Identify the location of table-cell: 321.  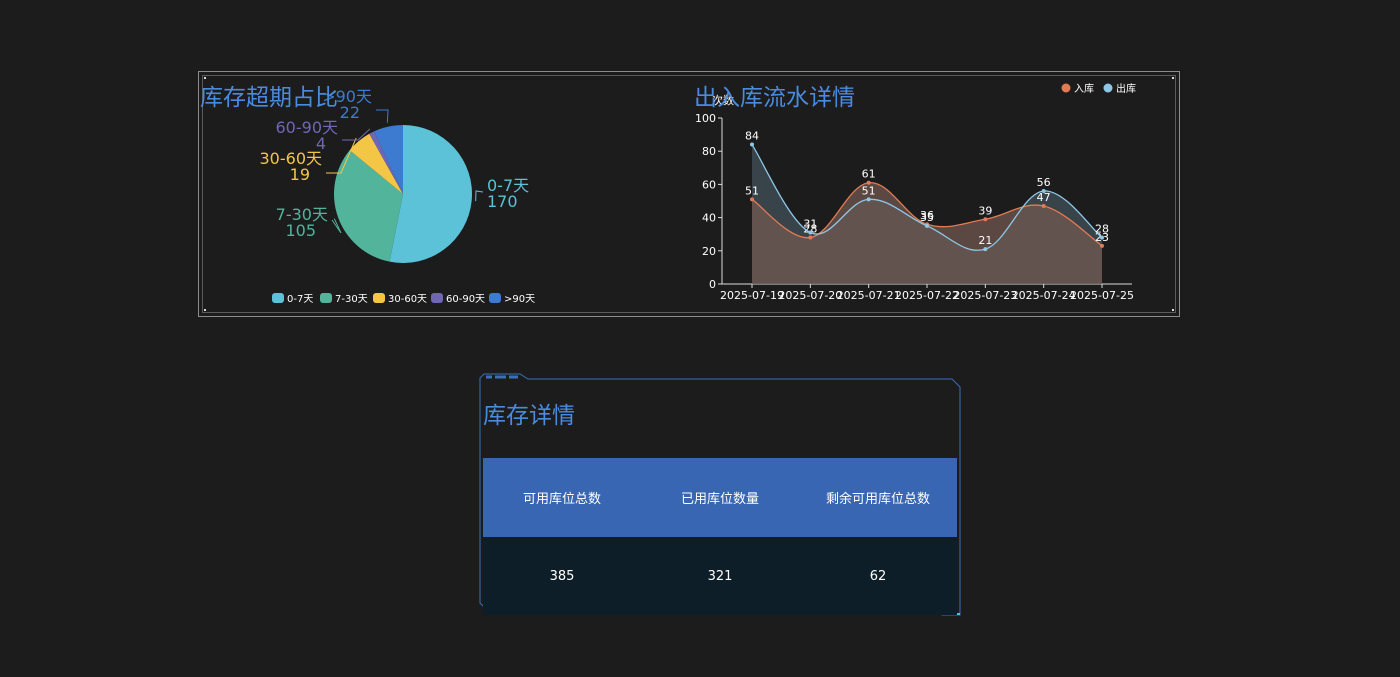
(720, 576).